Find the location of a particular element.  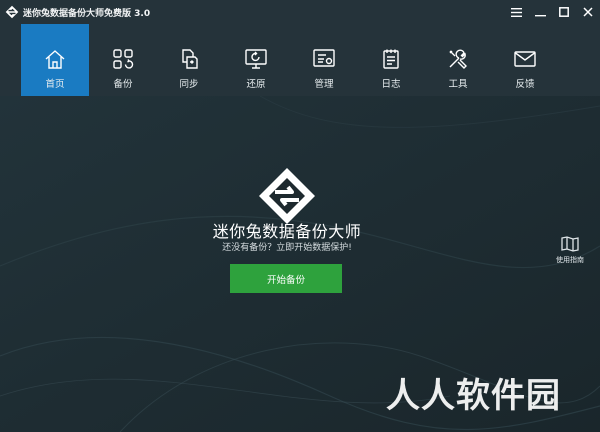

home-icon is located at coordinates (55, 59).